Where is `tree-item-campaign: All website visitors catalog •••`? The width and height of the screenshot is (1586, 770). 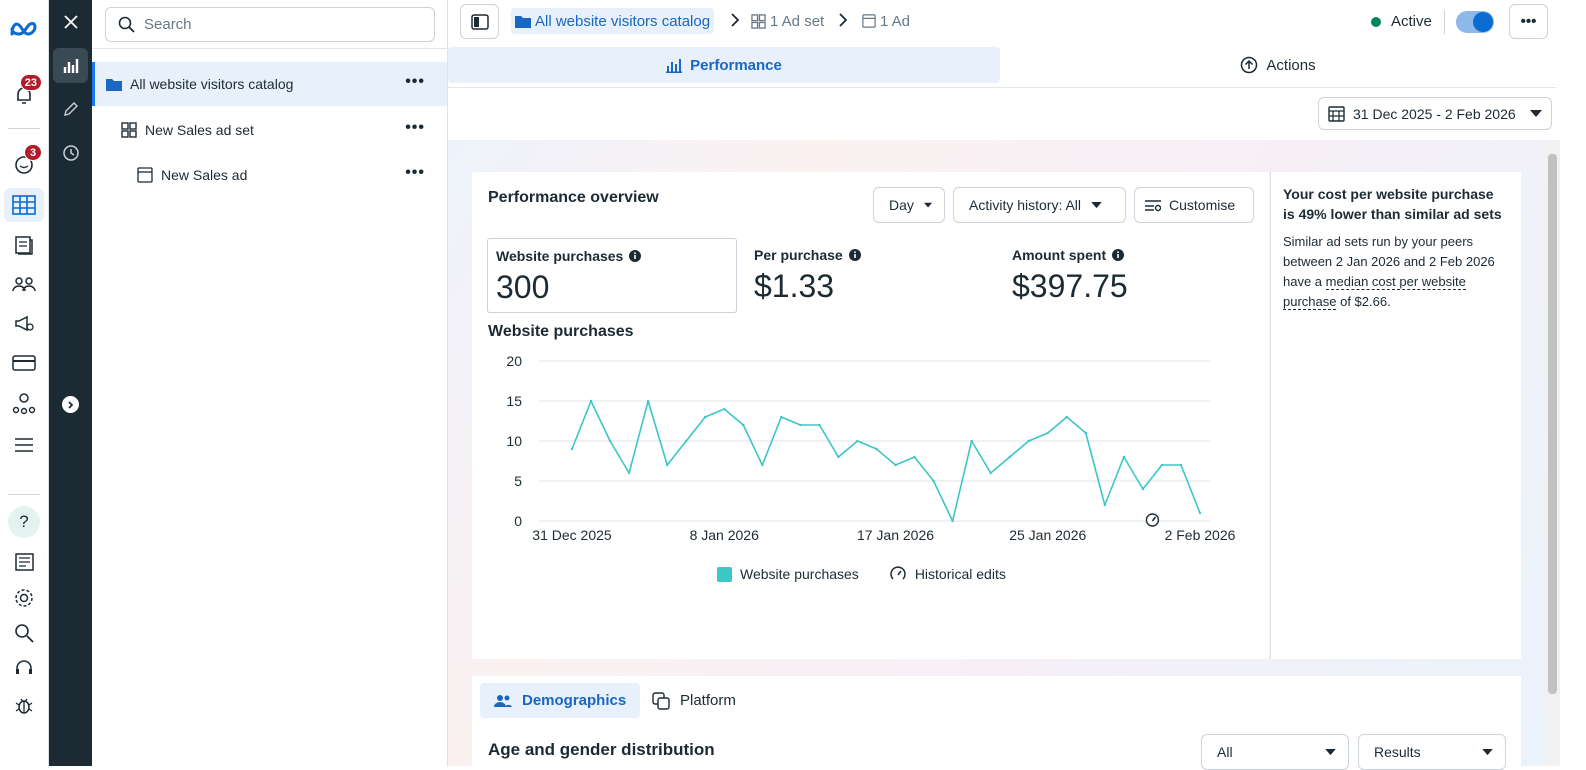 tree-item-campaign: All website visitors catalog ••• is located at coordinates (269, 84).